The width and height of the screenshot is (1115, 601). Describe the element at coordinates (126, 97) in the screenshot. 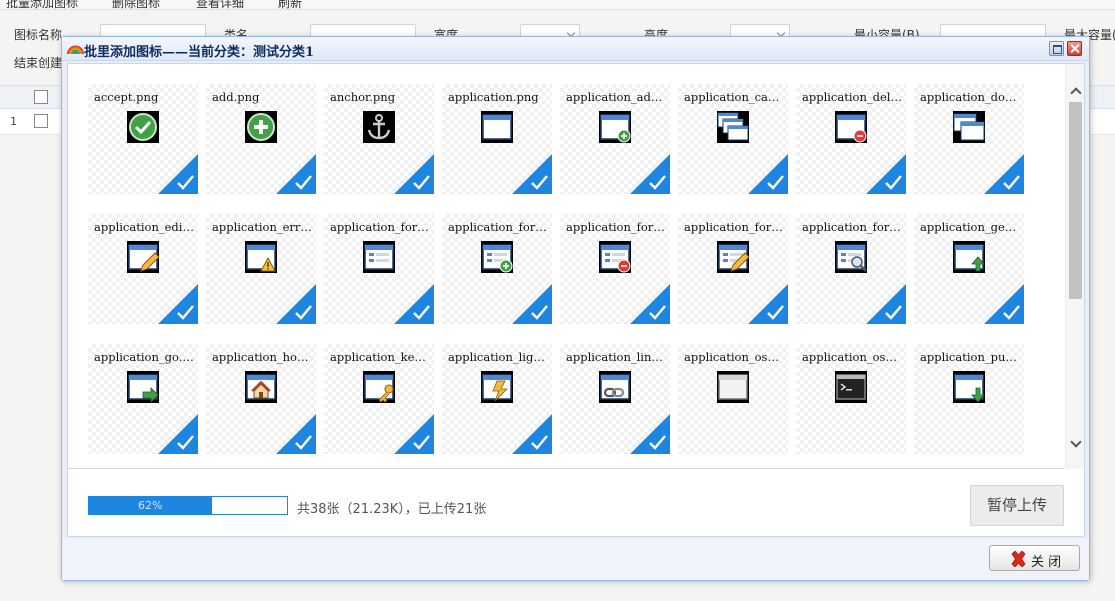

I see `icon-file-name: accept.png` at that location.